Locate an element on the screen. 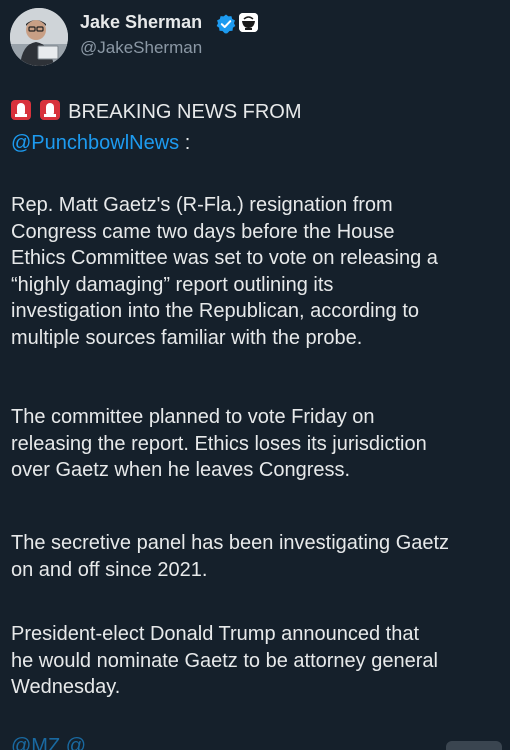  reply-mentions-link: @MZ @ is located at coordinates (48, 742).